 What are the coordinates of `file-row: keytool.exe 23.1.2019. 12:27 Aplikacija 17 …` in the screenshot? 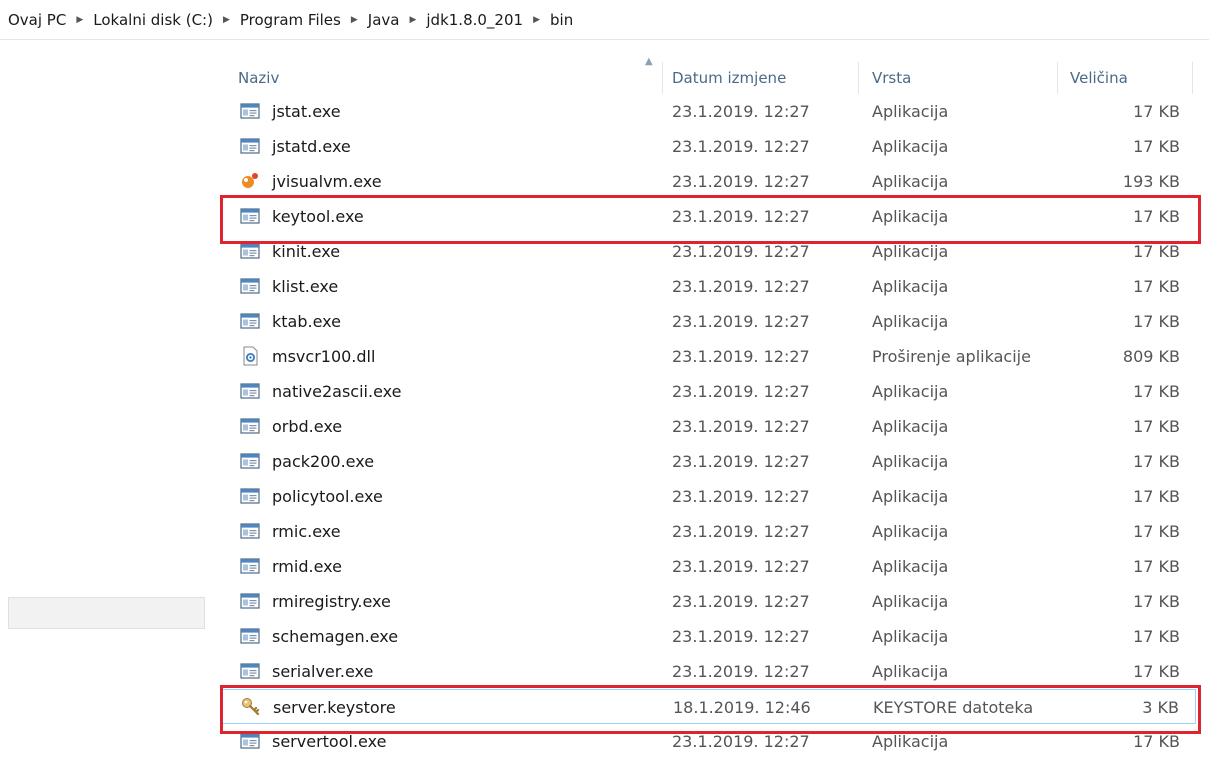 It's located at (709, 216).